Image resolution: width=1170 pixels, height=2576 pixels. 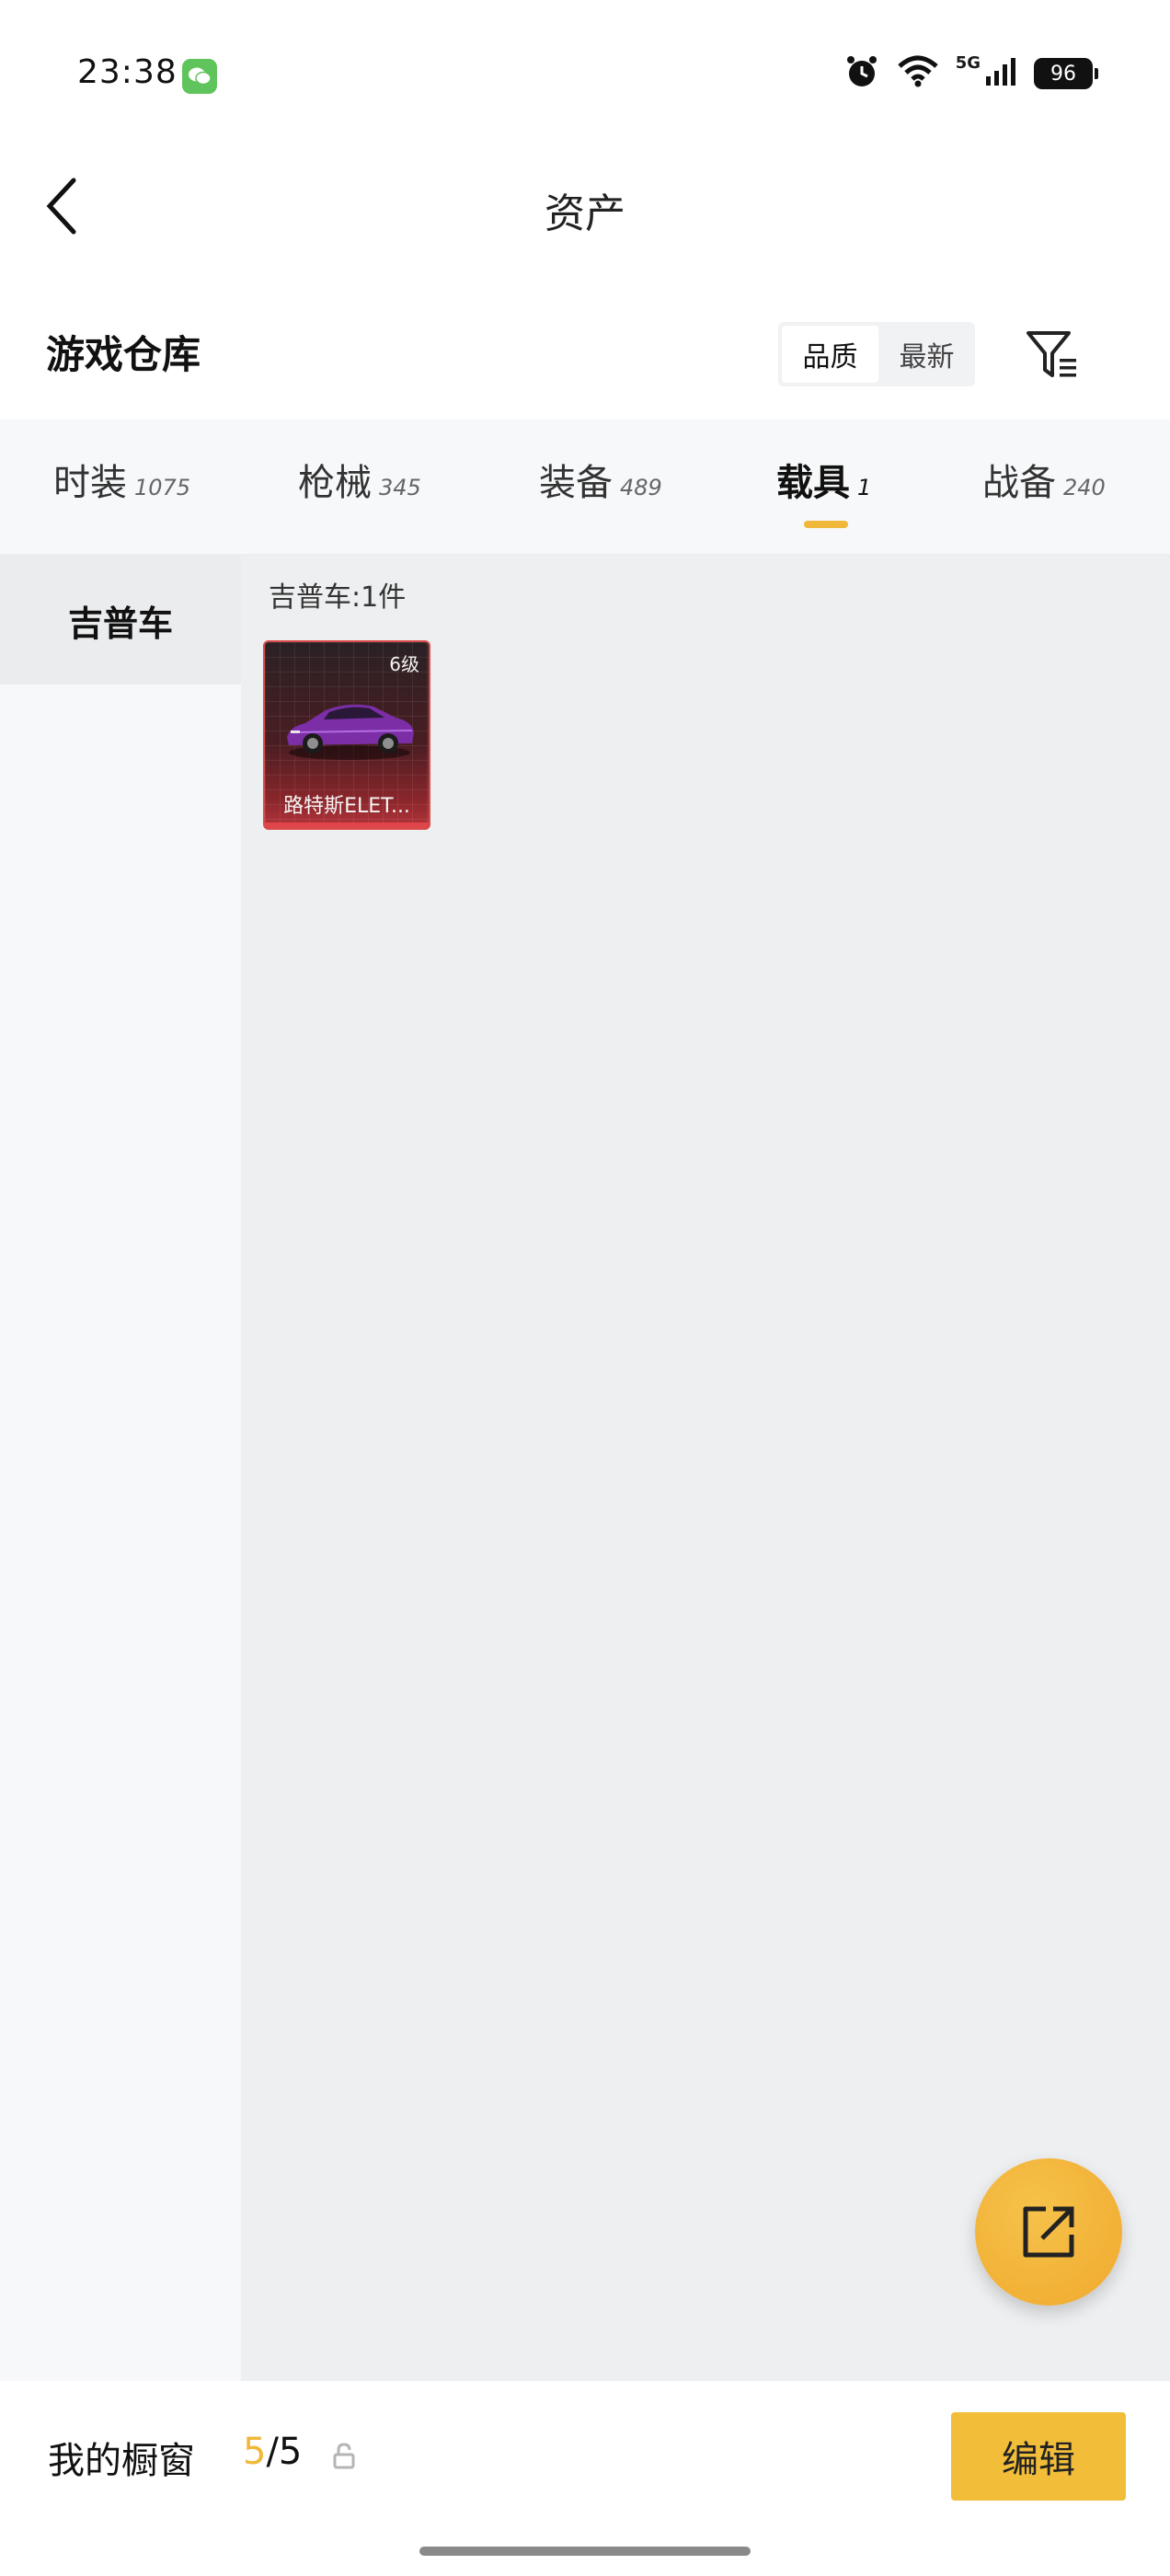 I want to click on share-button, so click(x=1048, y=2232).